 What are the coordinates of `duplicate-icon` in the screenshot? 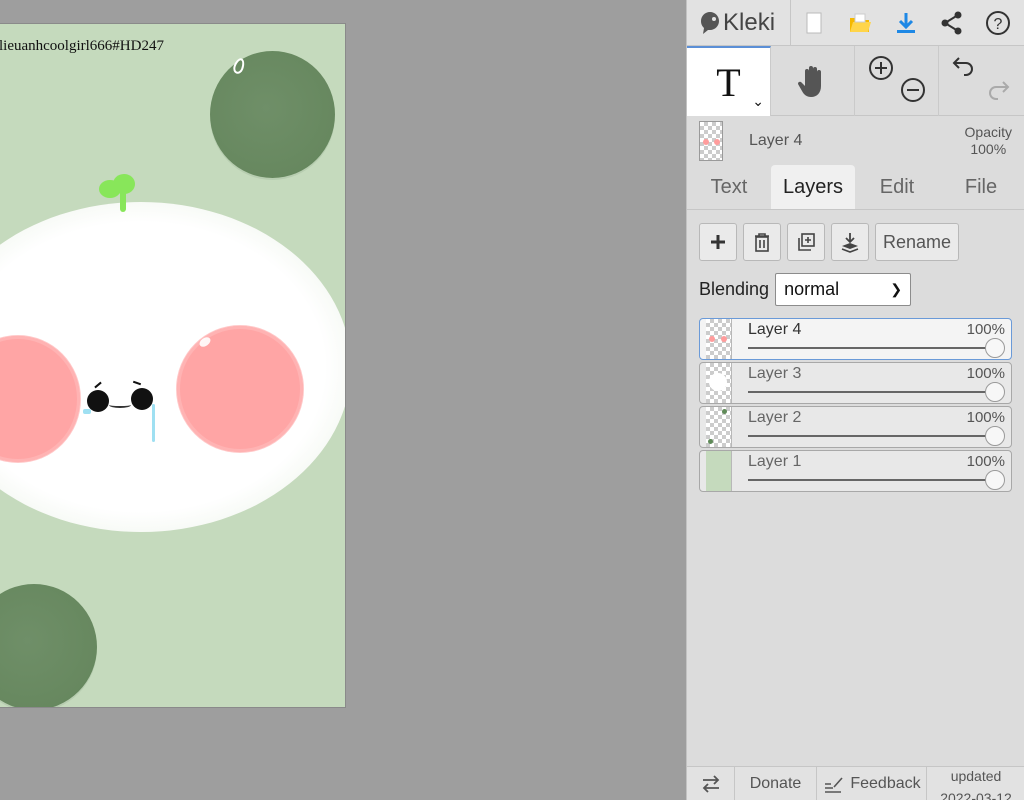 It's located at (806, 242).